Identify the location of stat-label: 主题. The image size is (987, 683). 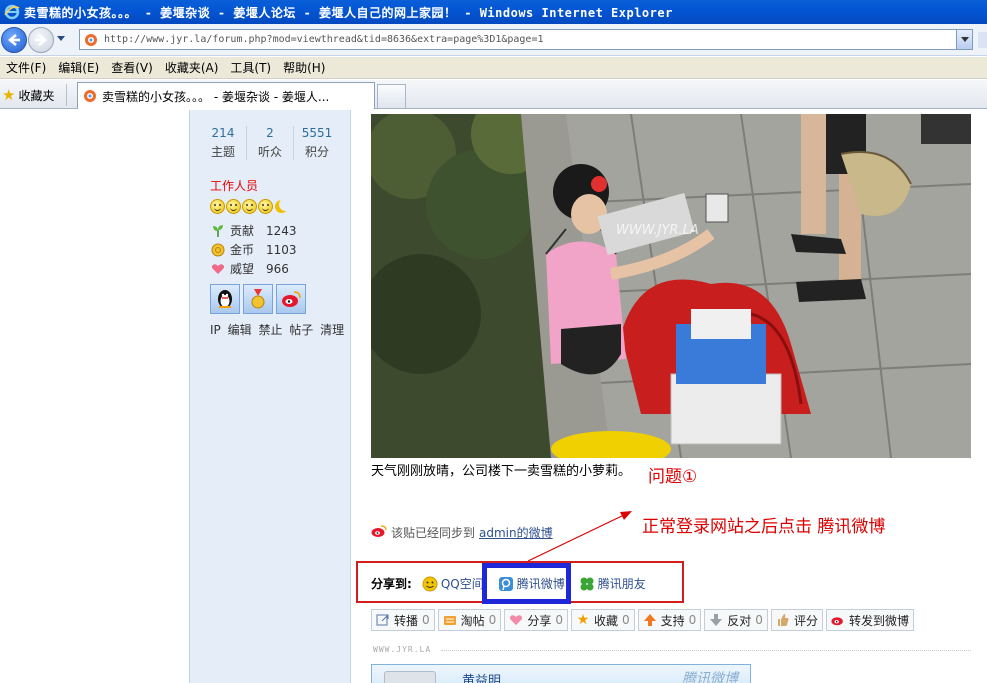
(222, 152).